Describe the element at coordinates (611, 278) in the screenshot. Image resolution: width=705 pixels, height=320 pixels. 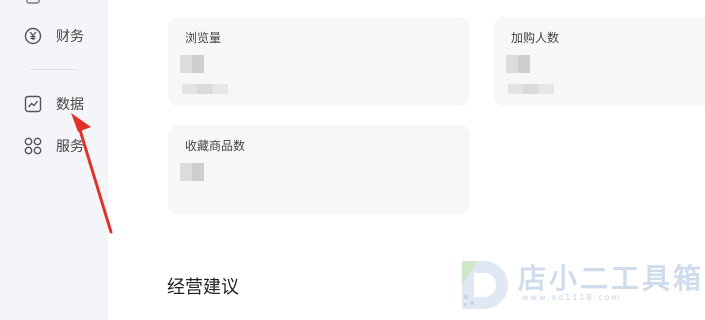
I see `watermark-text: 店小二工具箱` at that location.